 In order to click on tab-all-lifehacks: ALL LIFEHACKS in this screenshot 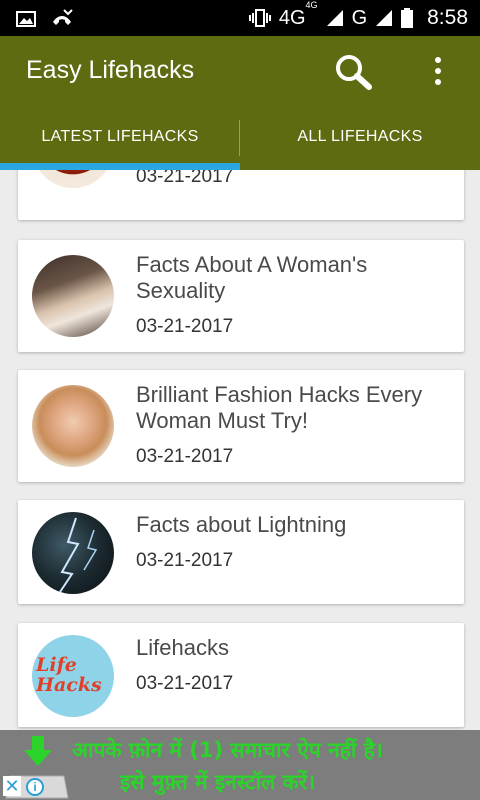, I will do `click(360, 139)`.